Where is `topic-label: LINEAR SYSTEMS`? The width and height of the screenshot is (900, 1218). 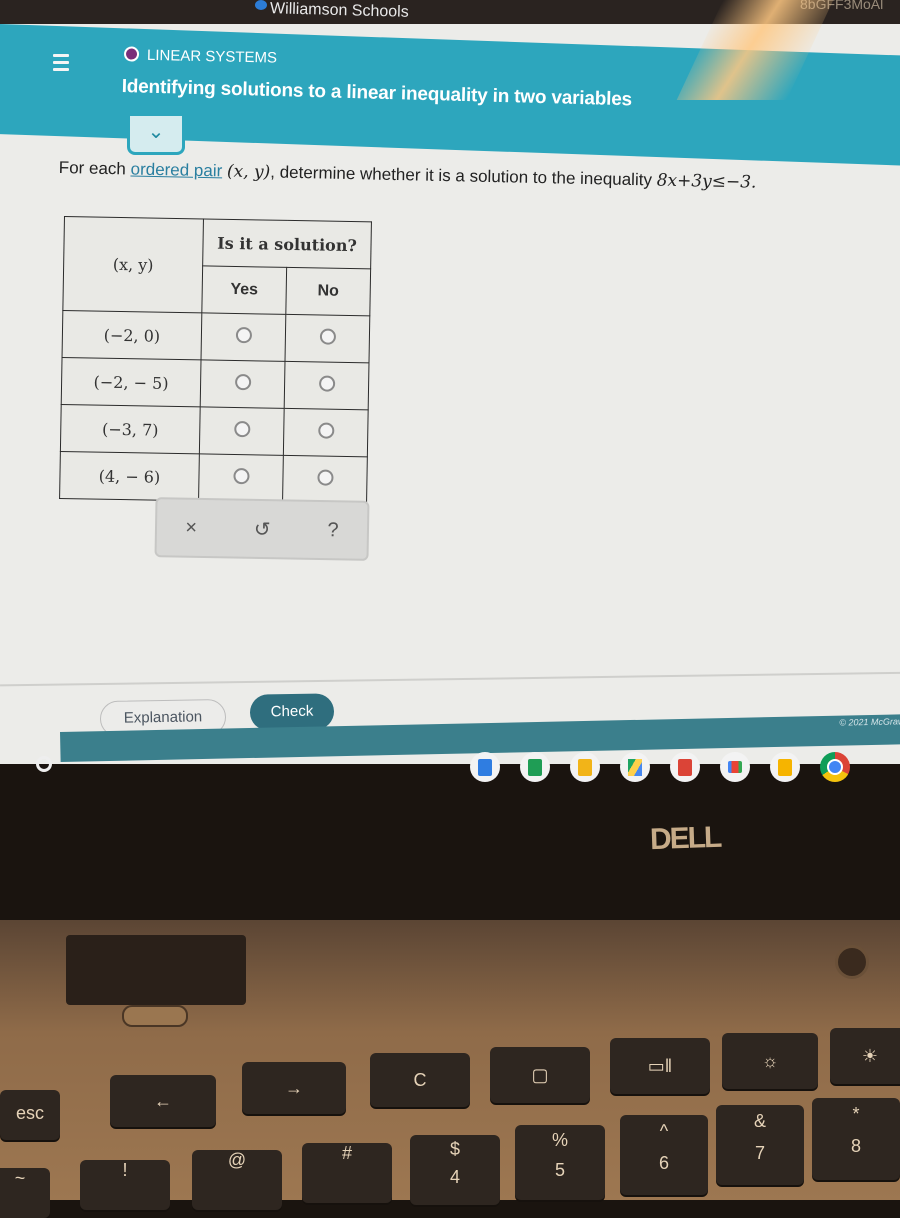
topic-label: LINEAR SYSTEMS is located at coordinates (200, 56).